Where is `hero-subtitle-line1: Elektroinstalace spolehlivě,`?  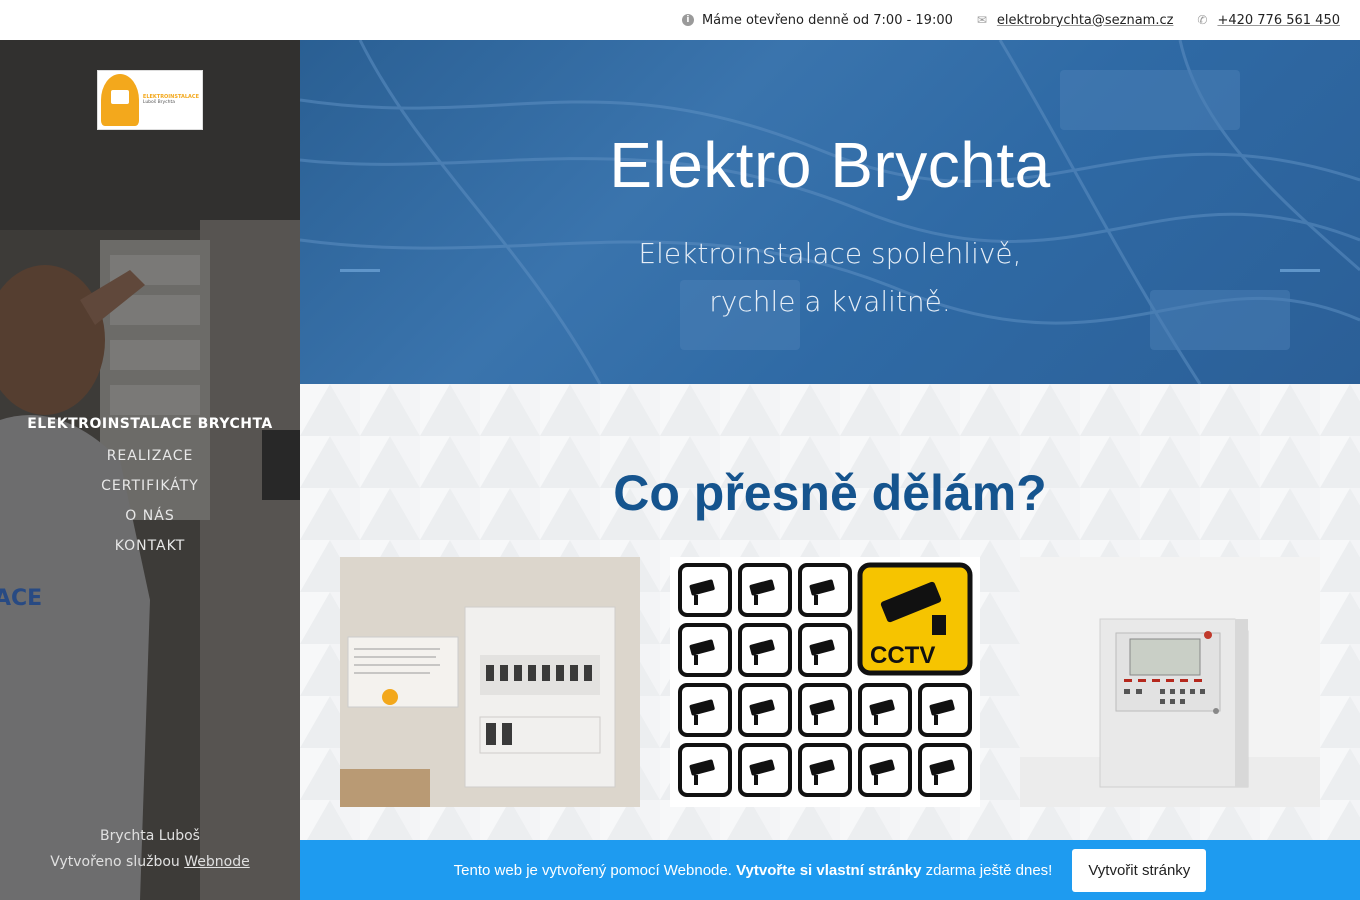 hero-subtitle-line1: Elektroinstalace spolehlivě, is located at coordinates (830, 253).